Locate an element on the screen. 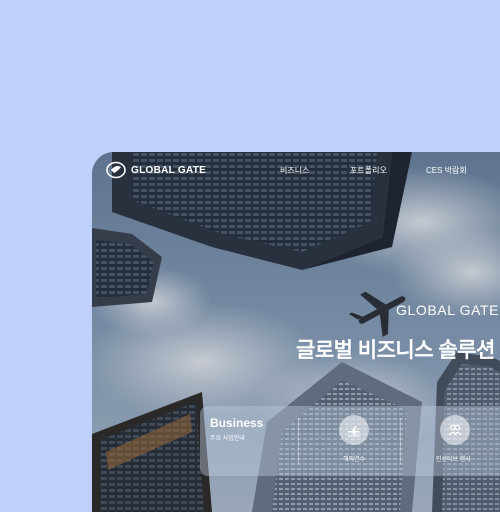 Image resolution: width=500 pixels, height=512 pixels. business-card-subtitle: 주요 사업안내 is located at coordinates (227, 439).